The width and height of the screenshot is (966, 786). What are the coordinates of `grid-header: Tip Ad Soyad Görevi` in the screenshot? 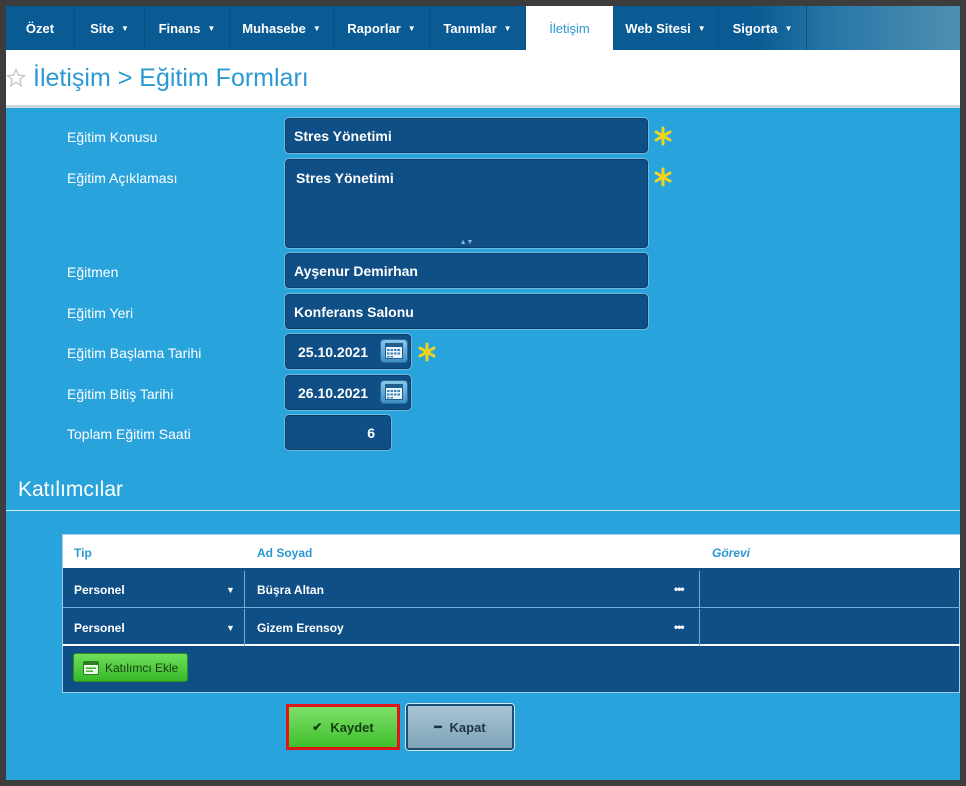 It's located at (511, 552).